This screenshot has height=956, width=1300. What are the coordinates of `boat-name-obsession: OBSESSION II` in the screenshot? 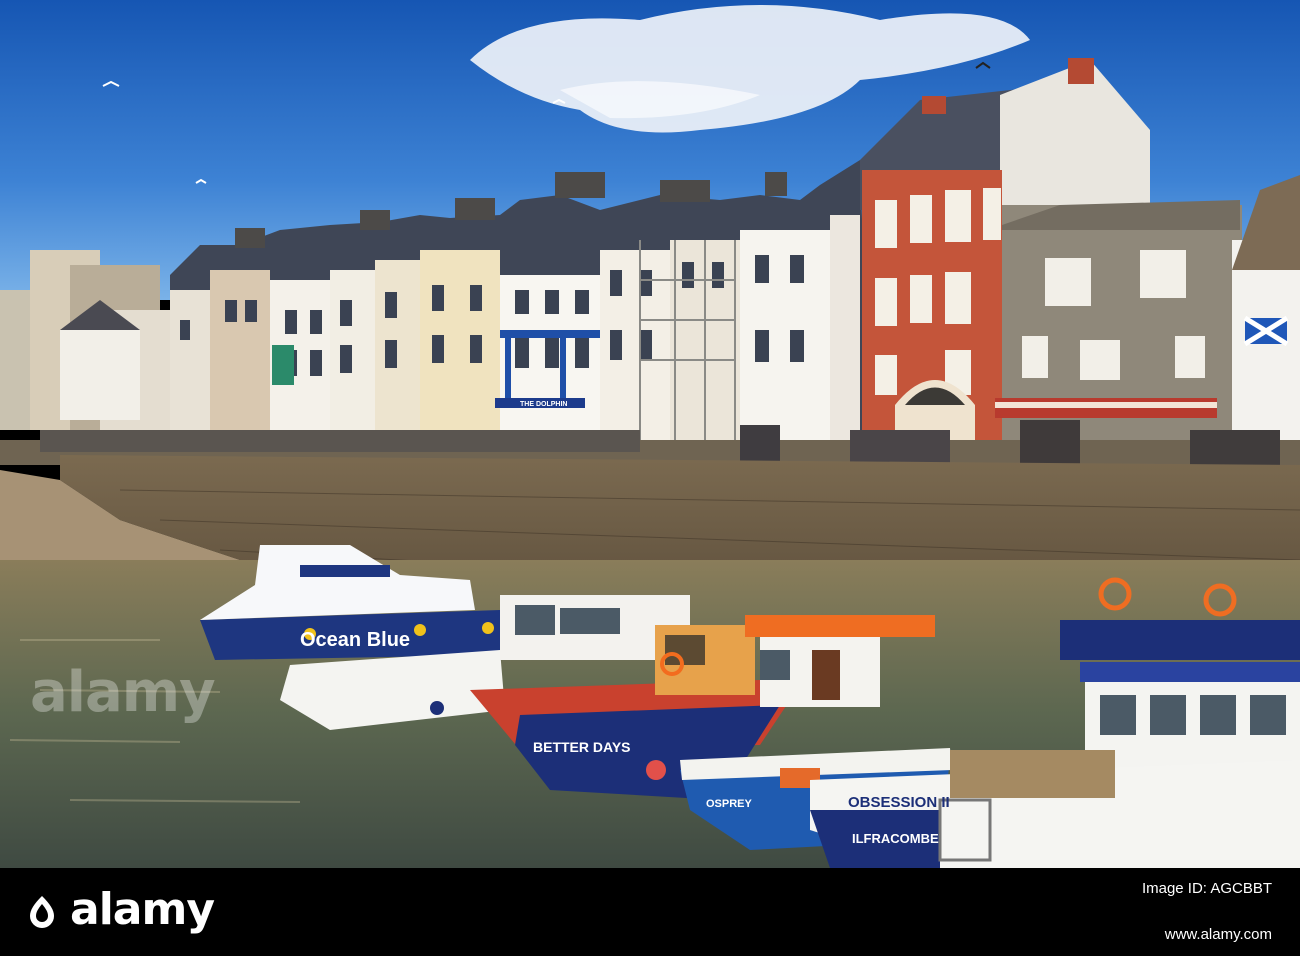 It's located at (899, 802).